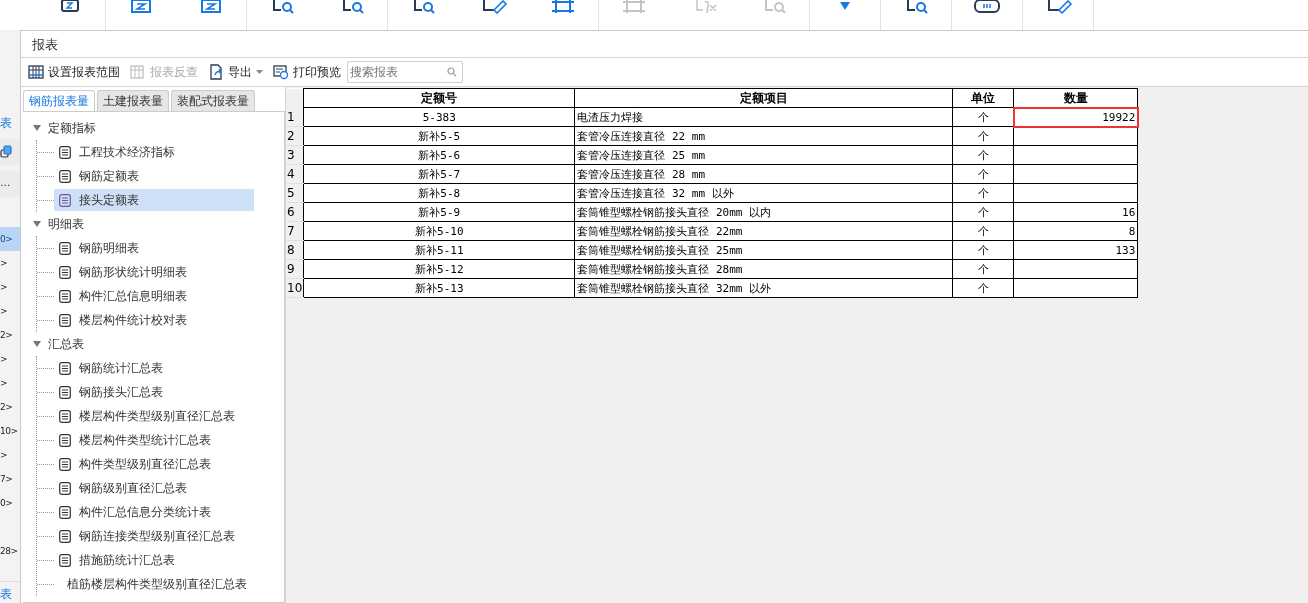 This screenshot has width=1308, height=603. I want to click on tree-group-label: 定额指标, so click(72, 128).